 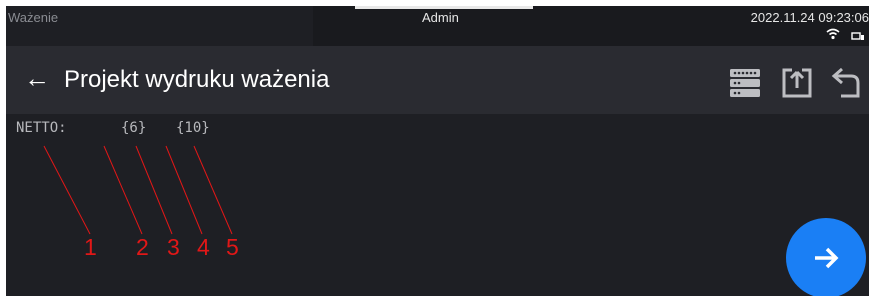 I want to click on annotation-number-2: 2, so click(x=142, y=247).